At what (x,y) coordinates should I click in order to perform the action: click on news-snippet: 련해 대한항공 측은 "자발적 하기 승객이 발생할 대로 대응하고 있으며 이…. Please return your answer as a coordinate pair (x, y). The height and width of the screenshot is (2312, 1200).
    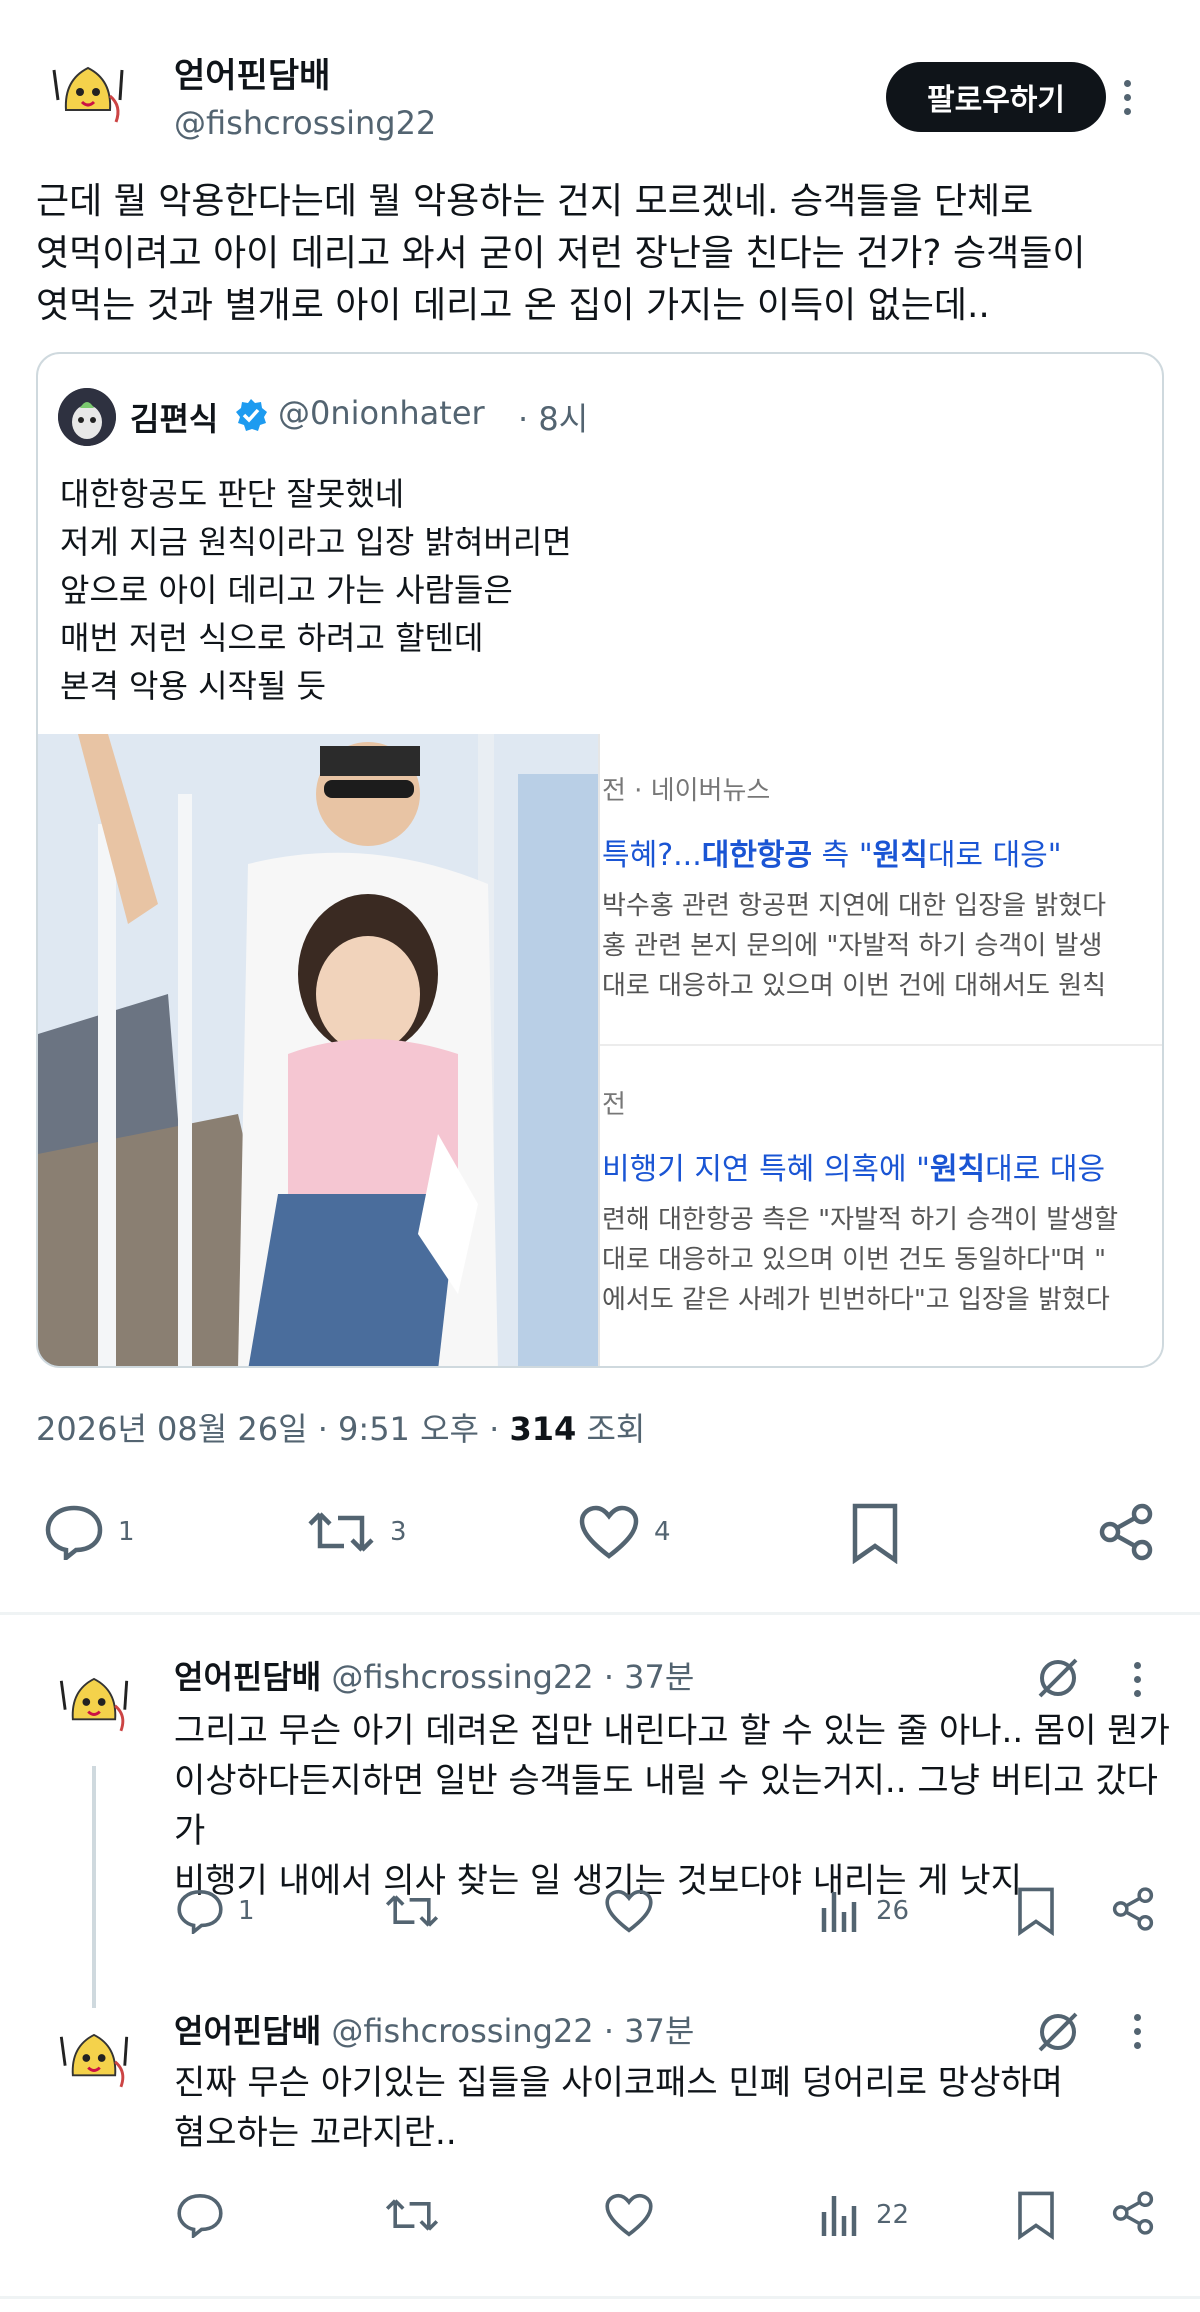
    Looking at the image, I should click on (860, 1260).